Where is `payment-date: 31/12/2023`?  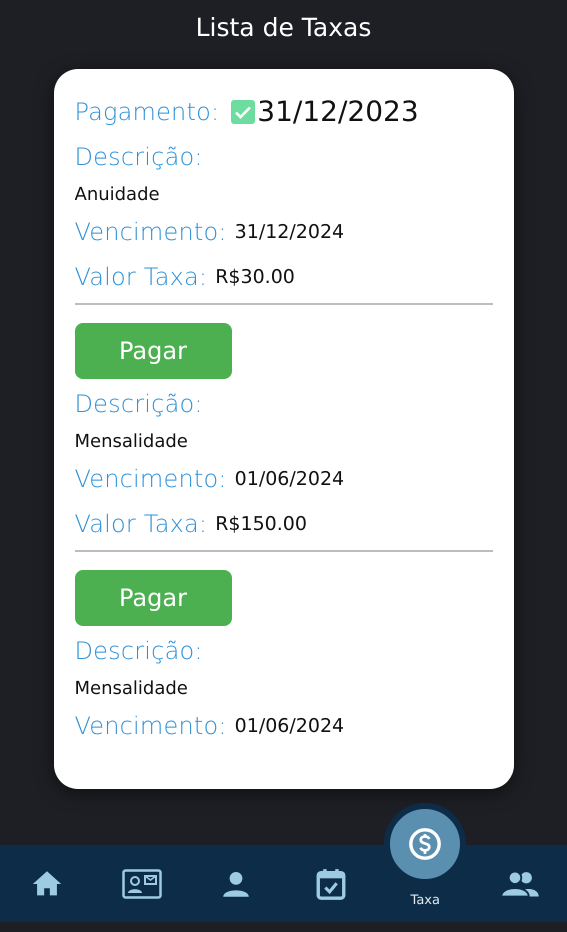
payment-date: 31/12/2023 is located at coordinates (338, 111).